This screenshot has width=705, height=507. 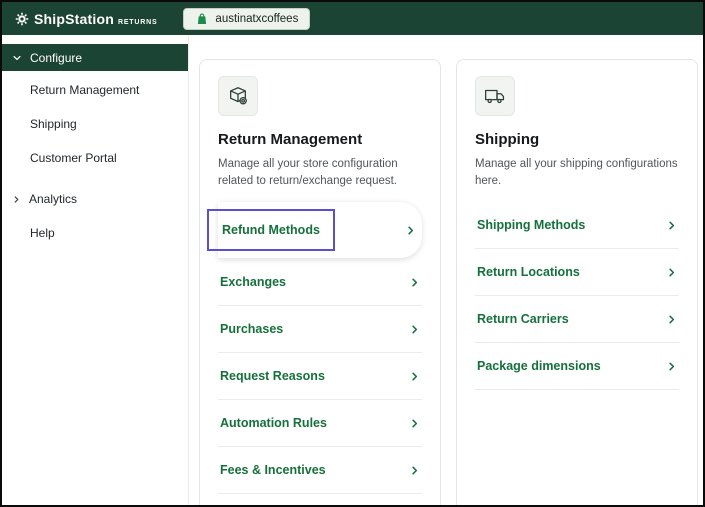 What do you see at coordinates (320, 330) in the screenshot?
I see `link-purchases: Purchases` at bounding box center [320, 330].